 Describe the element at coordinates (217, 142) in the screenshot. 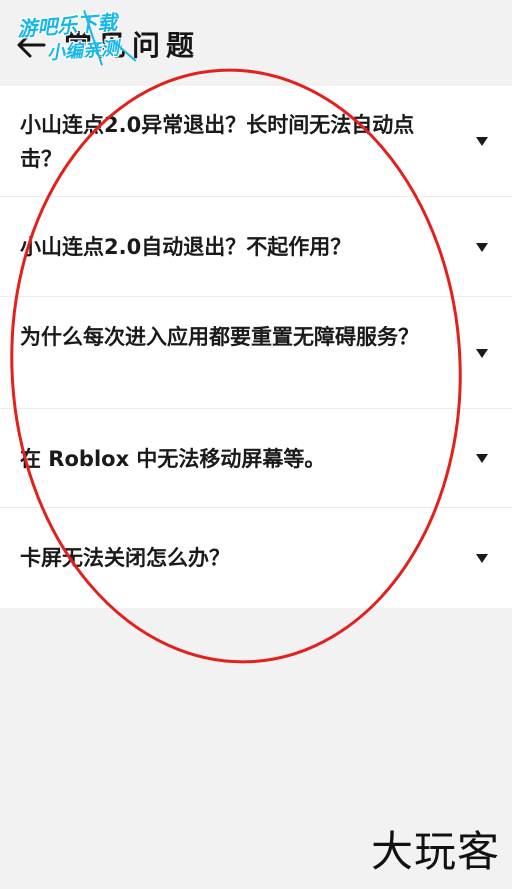

I see `faq-question: 小山连点2.0异常退出？长时间无法自动点击？` at that location.